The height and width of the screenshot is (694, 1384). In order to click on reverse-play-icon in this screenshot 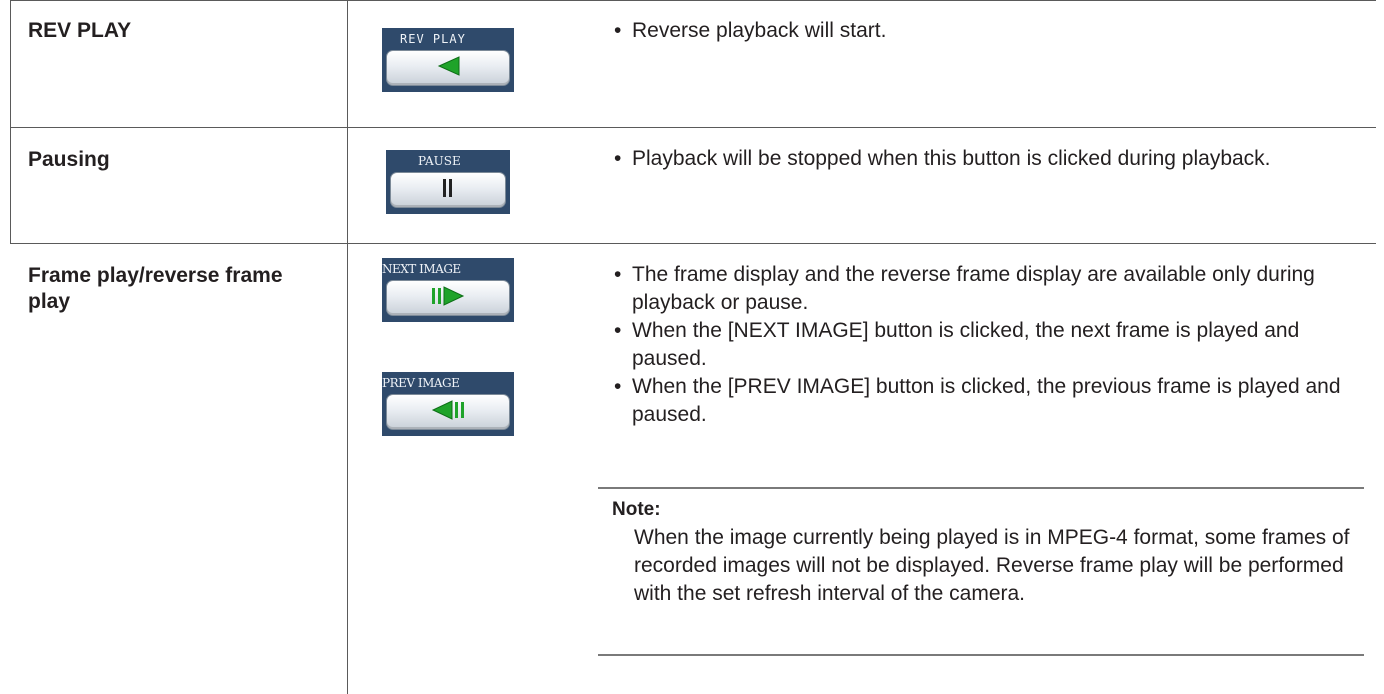, I will do `click(448, 68)`.